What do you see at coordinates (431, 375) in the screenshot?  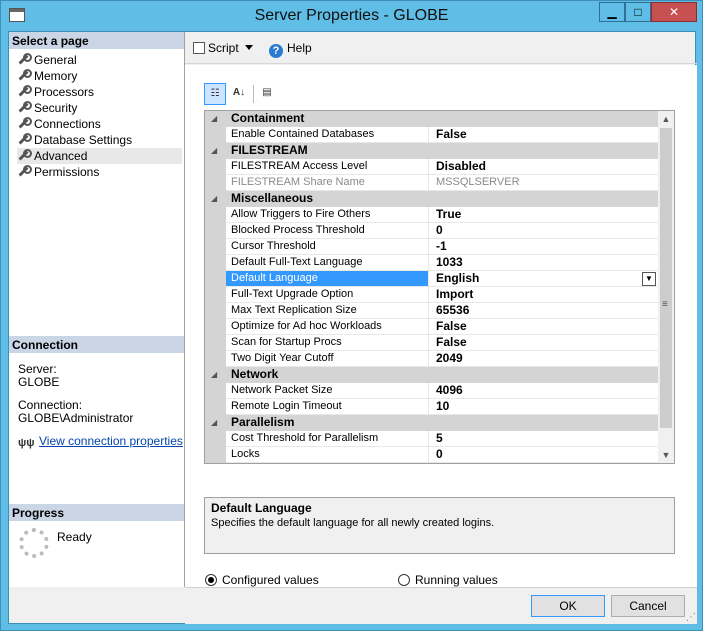 I see `category-row: Network` at bounding box center [431, 375].